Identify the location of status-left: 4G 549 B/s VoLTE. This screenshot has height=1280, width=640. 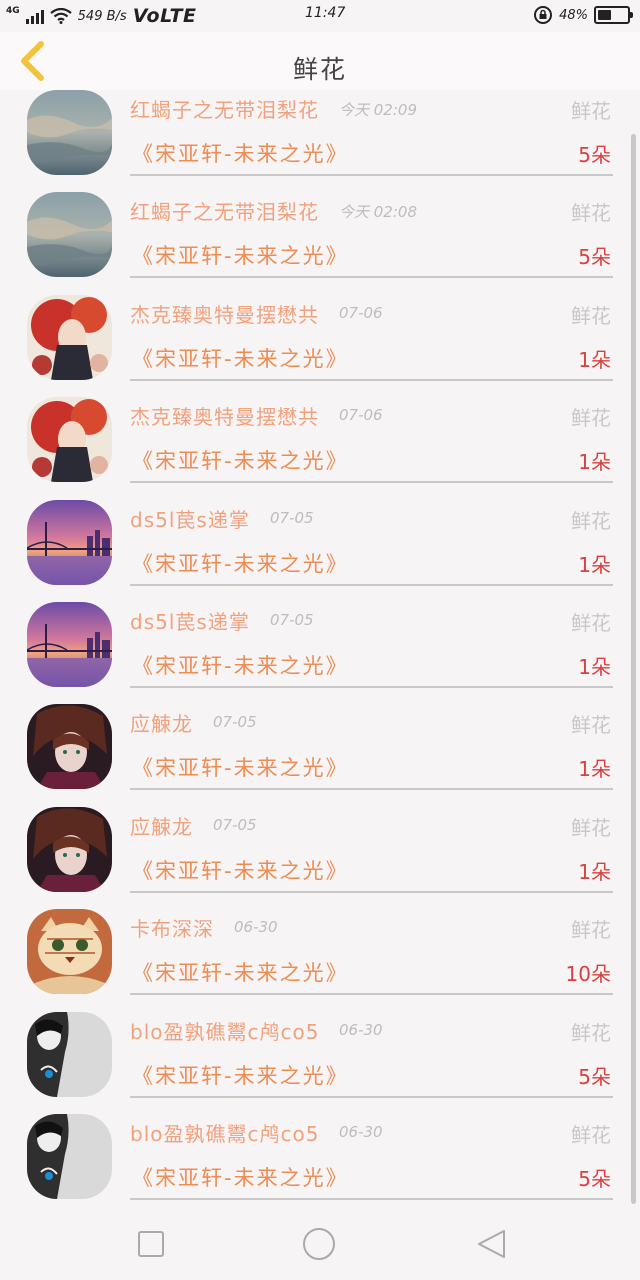
(101, 16).